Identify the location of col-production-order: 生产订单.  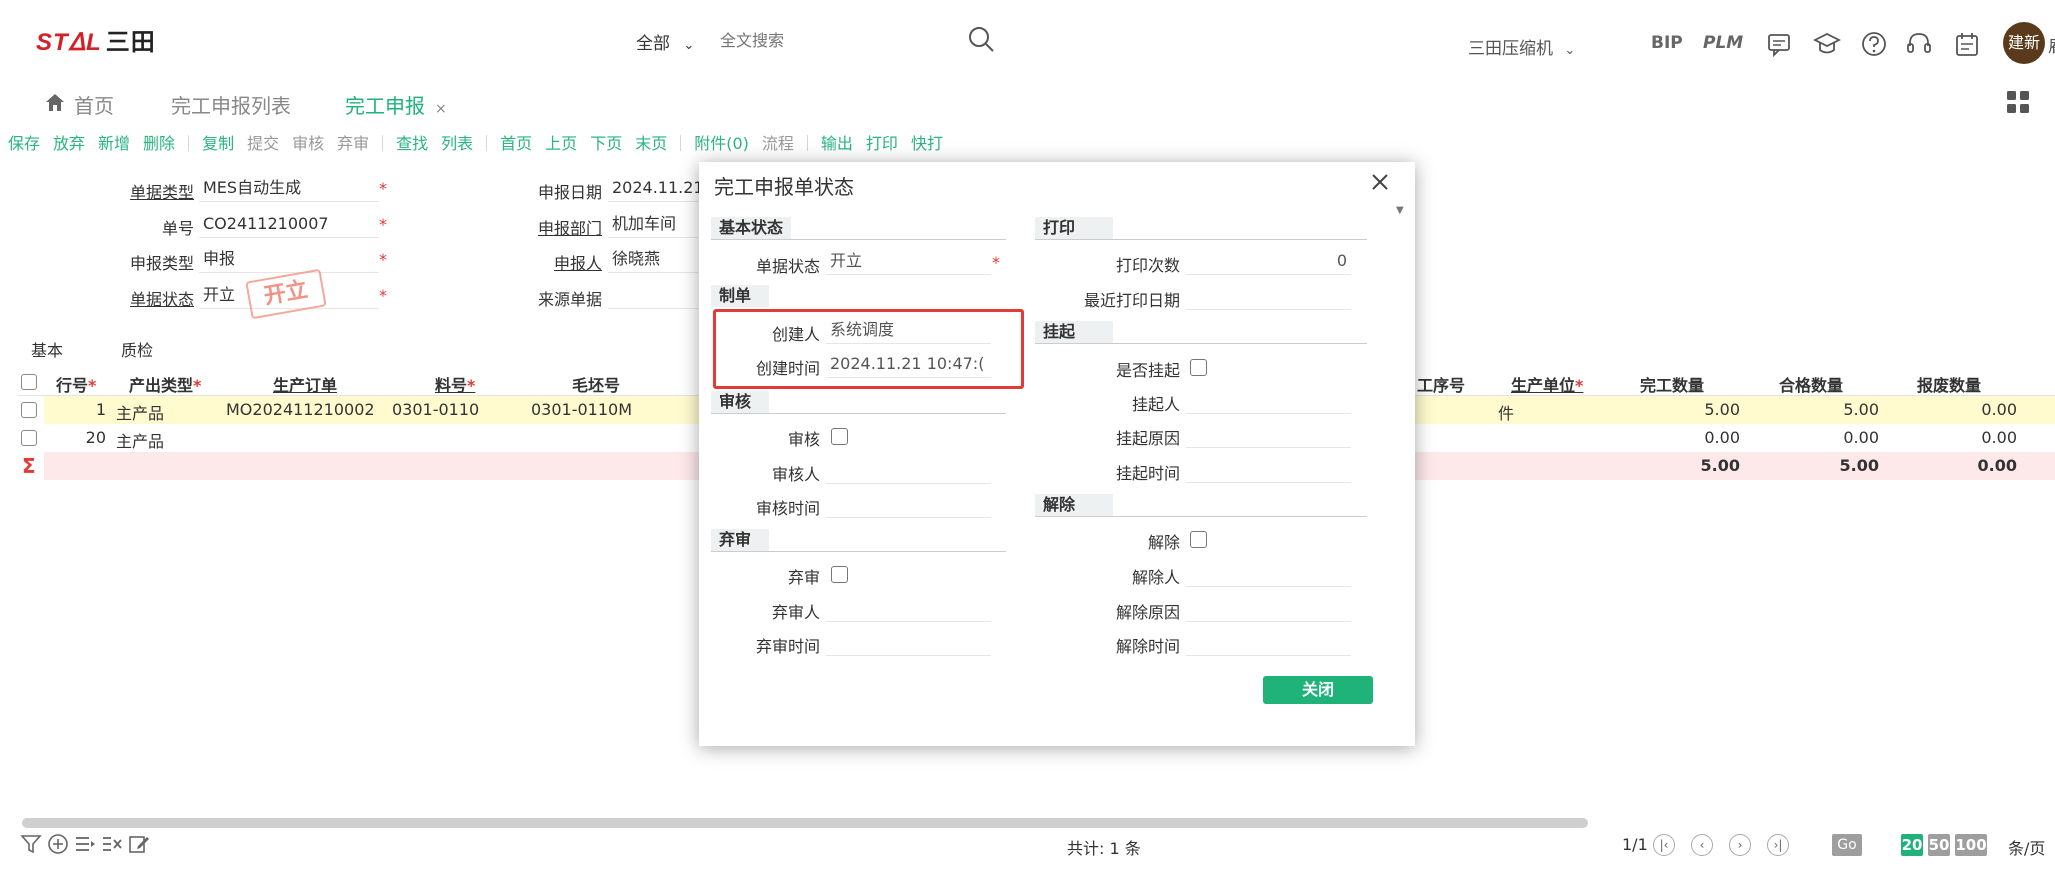
(305, 384).